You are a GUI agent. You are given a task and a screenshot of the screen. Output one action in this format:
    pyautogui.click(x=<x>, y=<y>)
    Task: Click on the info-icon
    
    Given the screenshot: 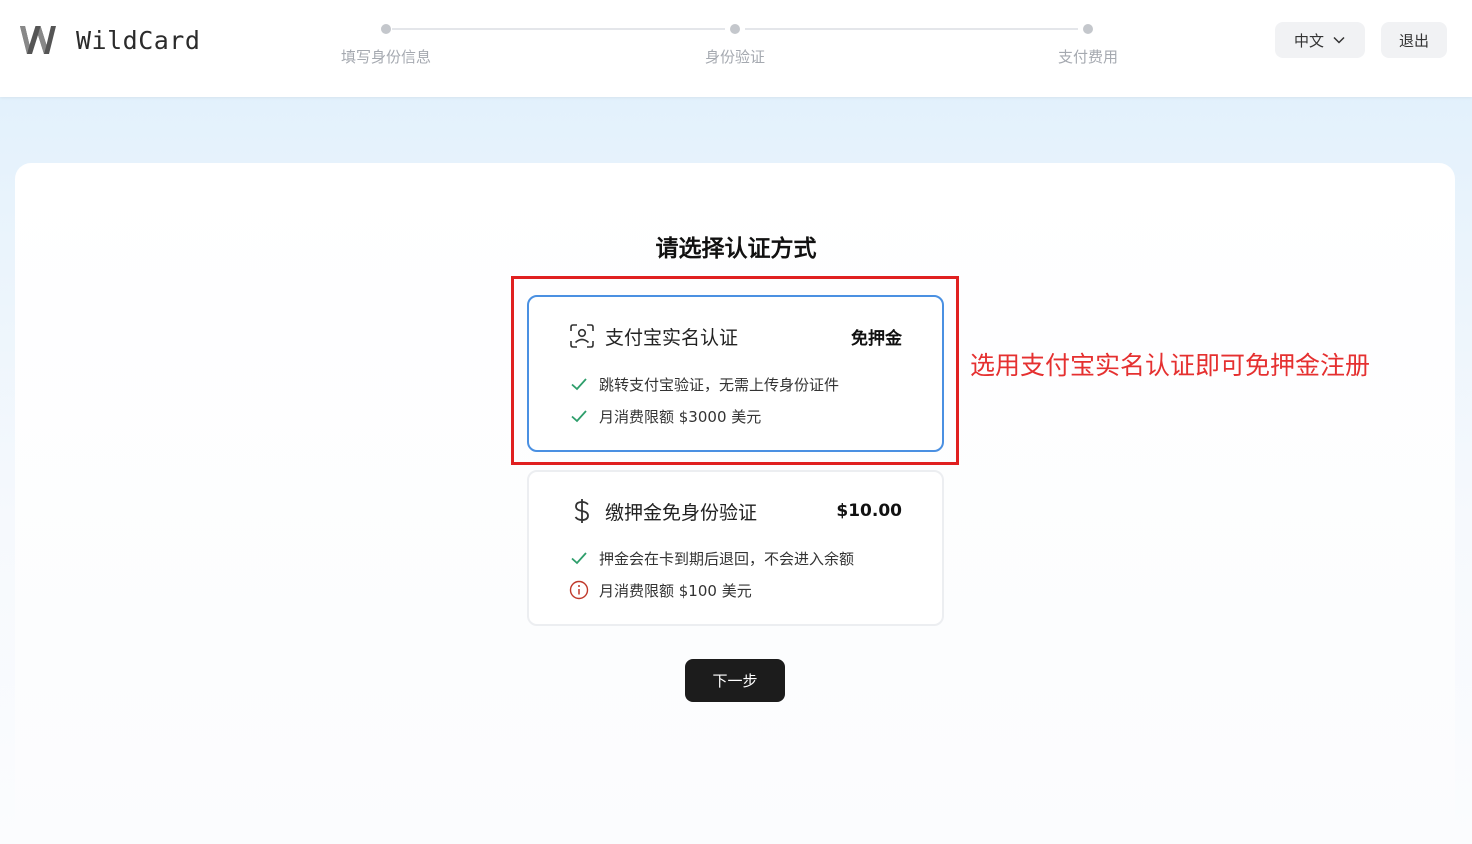 What is the action you would take?
    pyautogui.click(x=579, y=590)
    